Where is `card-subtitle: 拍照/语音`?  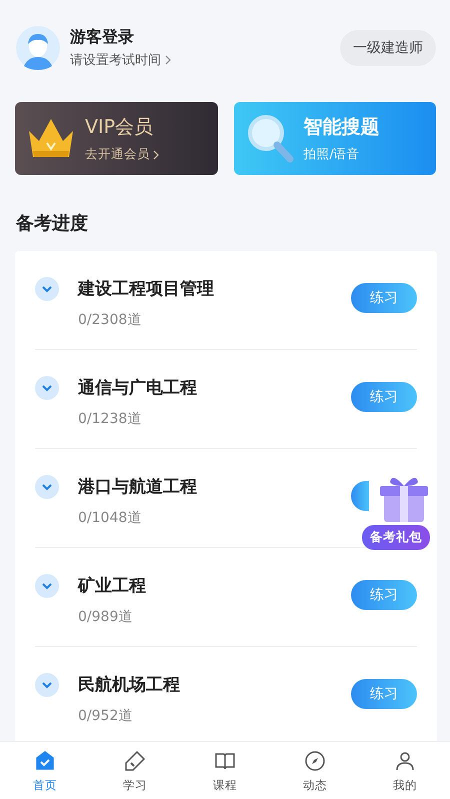
card-subtitle: 拍照/语音 is located at coordinates (332, 154).